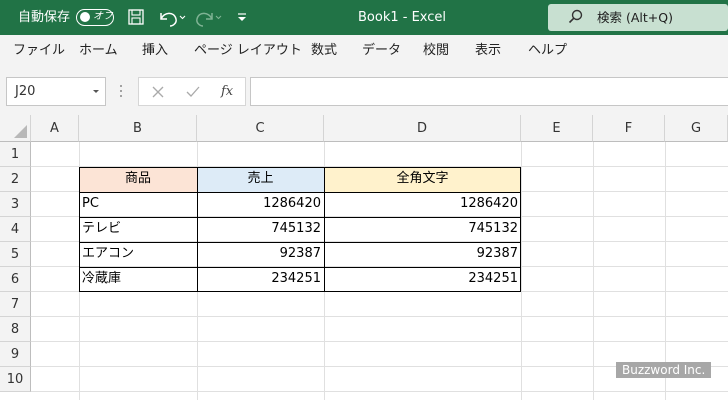 The image size is (728, 400). I want to click on save-icon, so click(136, 17).